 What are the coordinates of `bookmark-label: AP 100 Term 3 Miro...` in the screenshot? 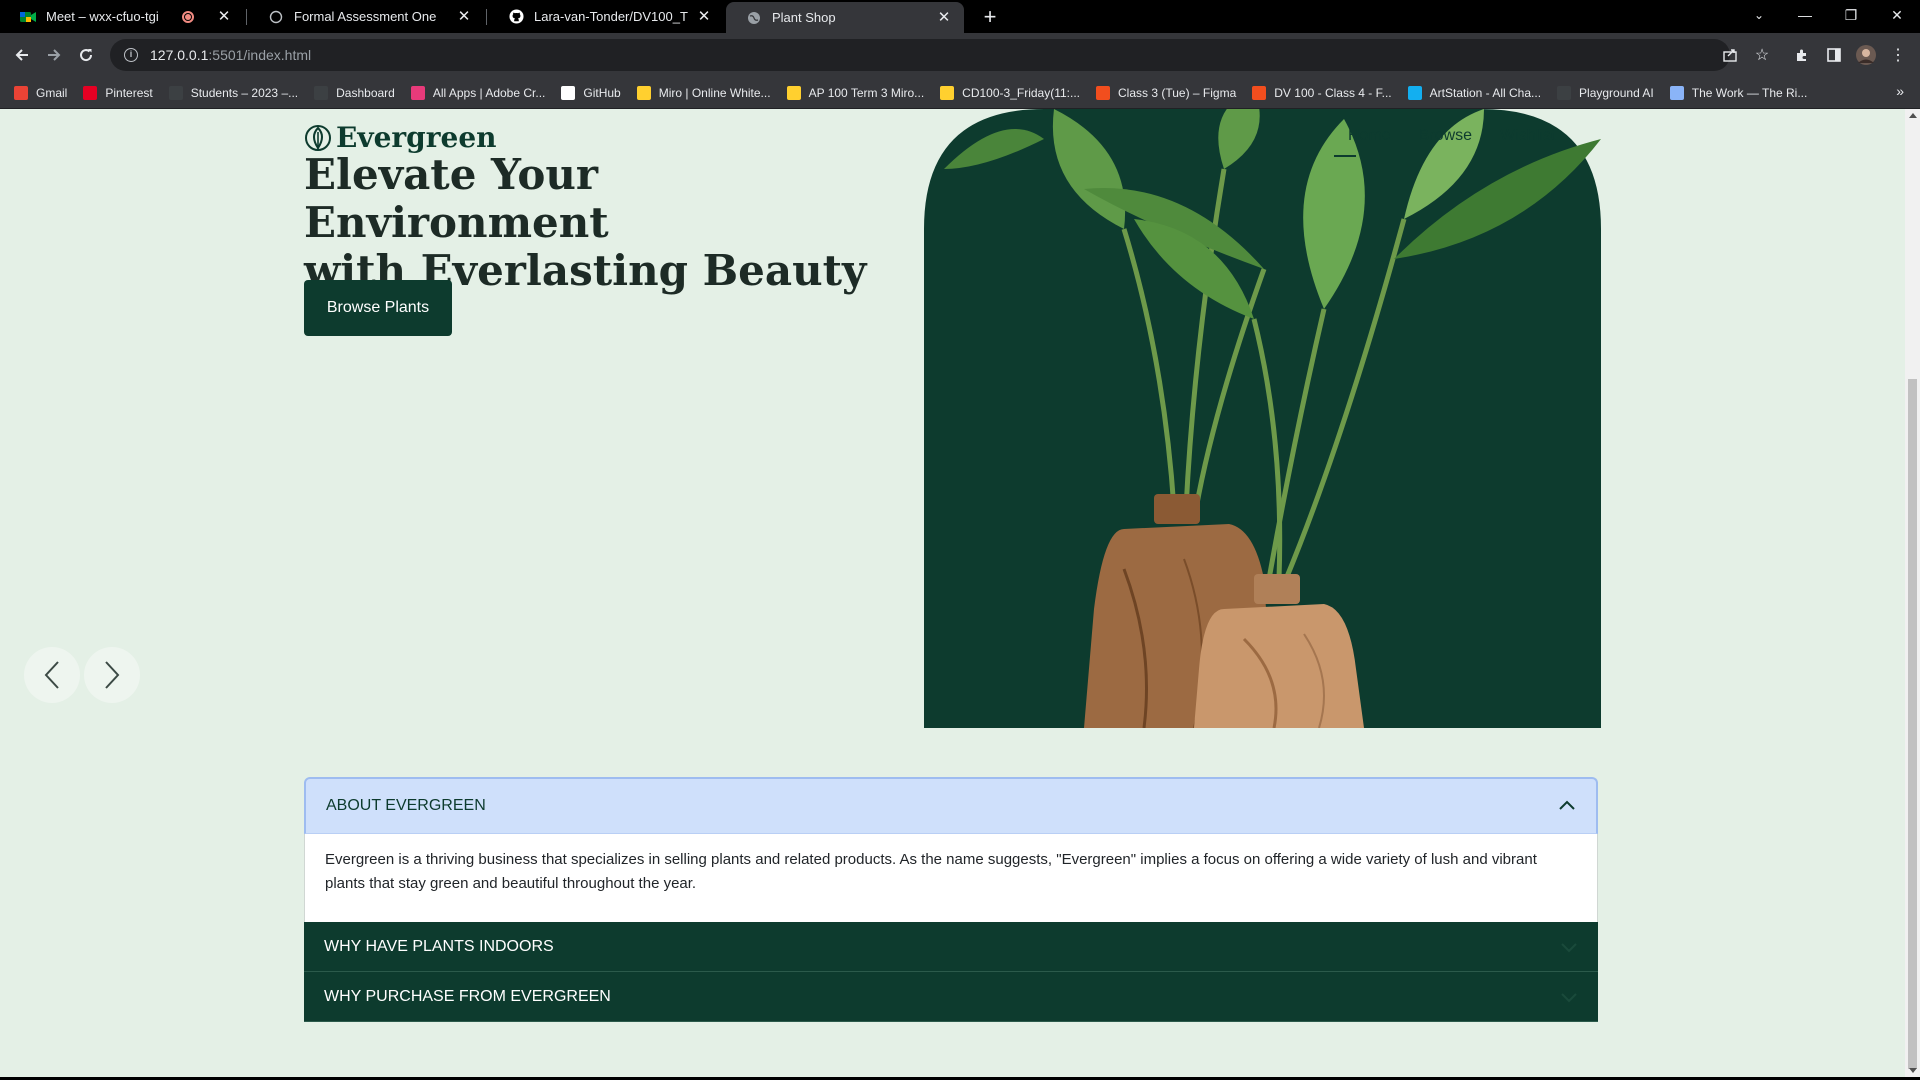 It's located at (866, 92).